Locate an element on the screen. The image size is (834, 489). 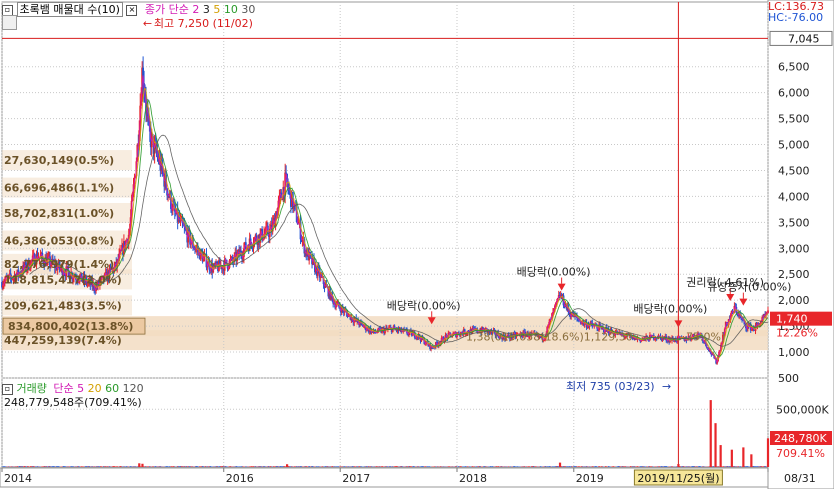
corner-hc: HC:-76.00 is located at coordinates (796, 17).